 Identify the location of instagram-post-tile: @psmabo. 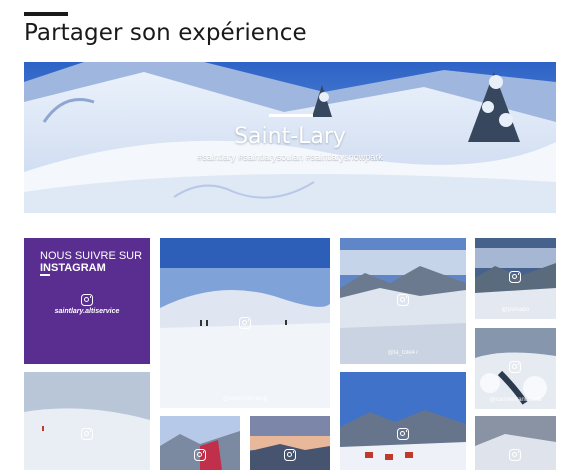
(515, 278).